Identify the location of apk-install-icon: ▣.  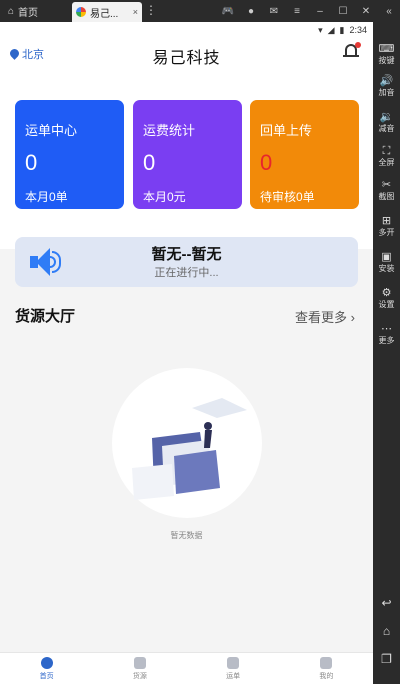
(386, 257).